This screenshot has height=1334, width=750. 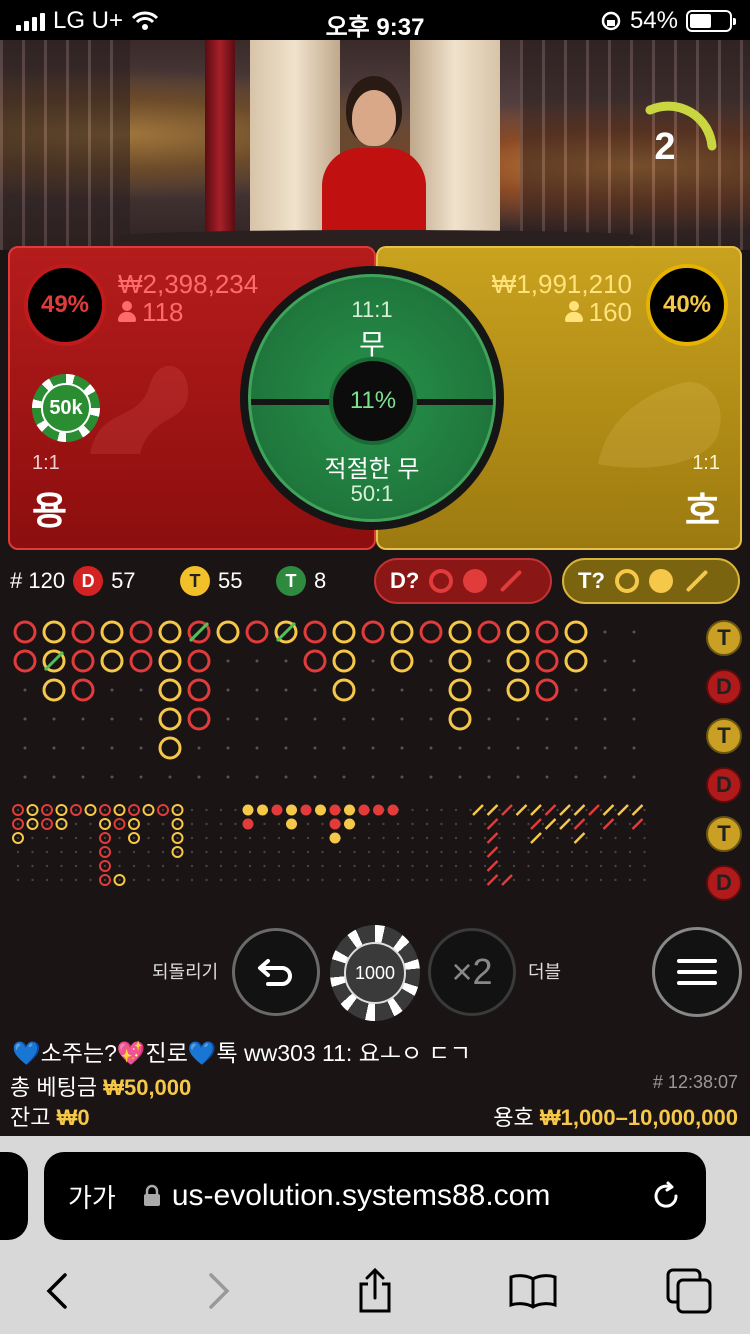 What do you see at coordinates (689, 1291) in the screenshot?
I see `tabs-button` at bounding box center [689, 1291].